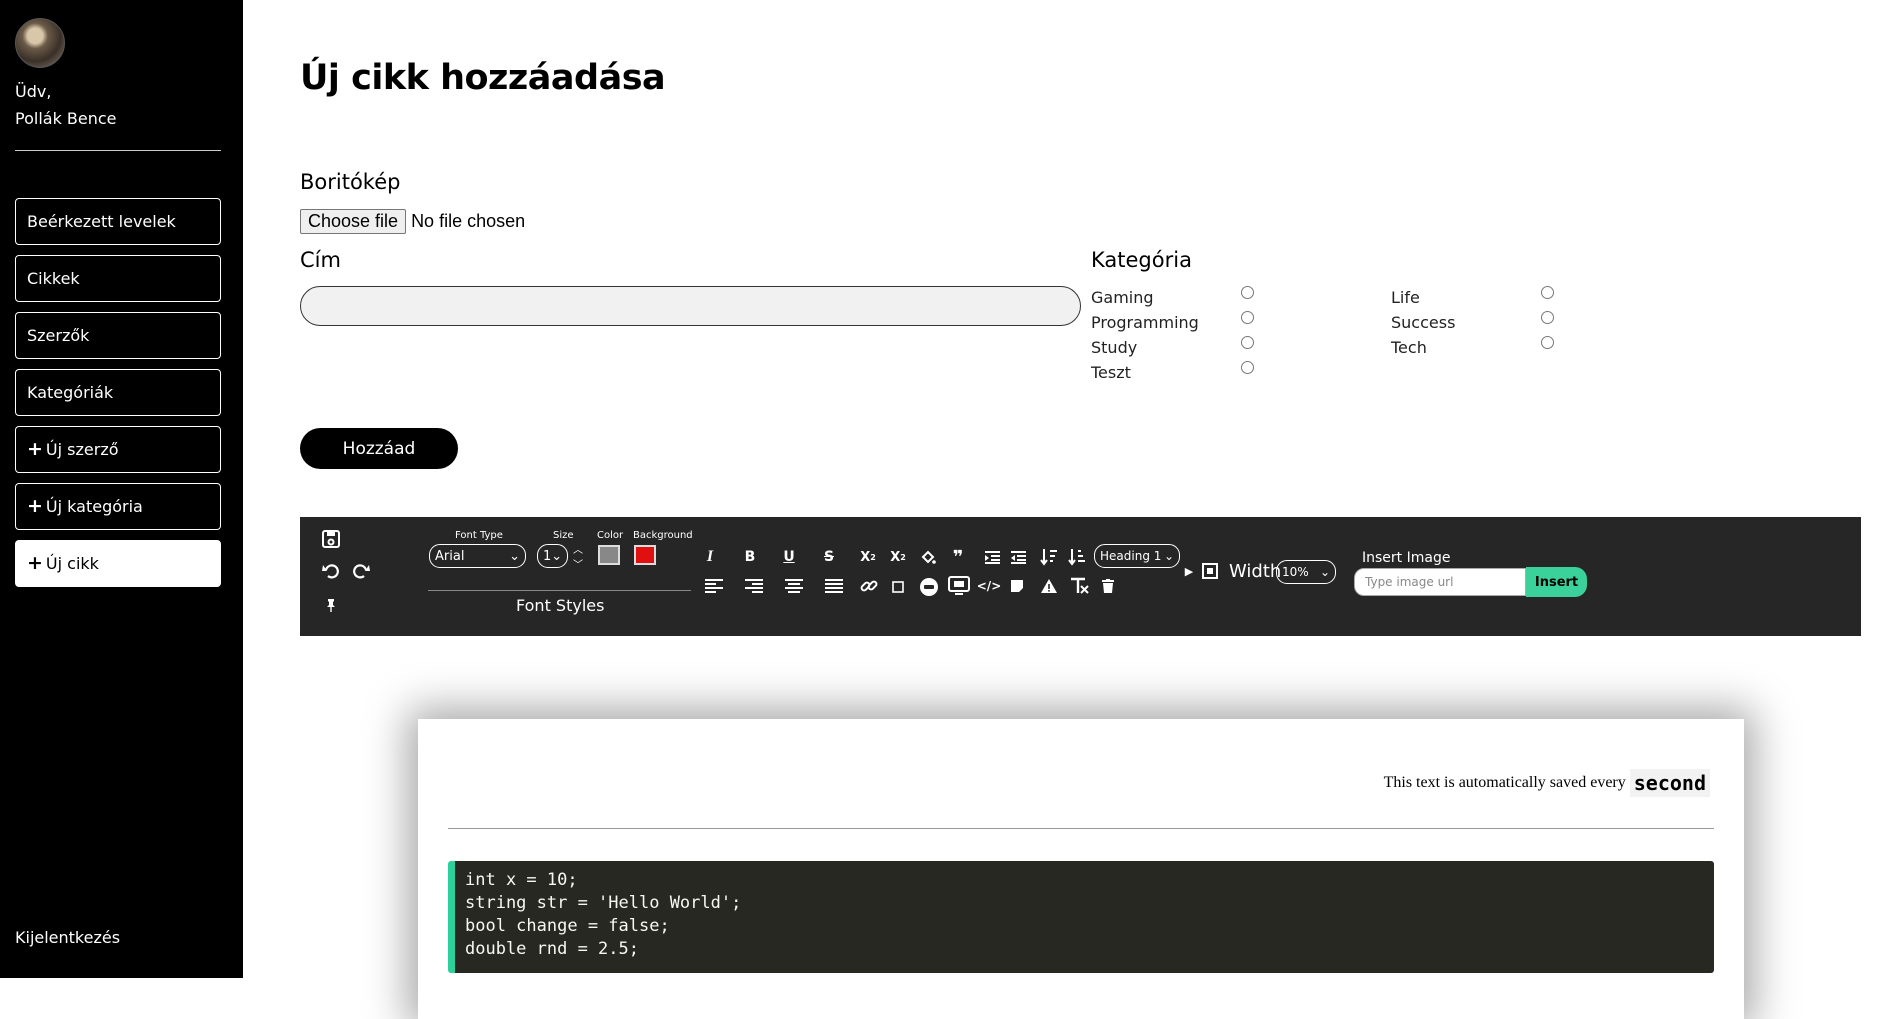 The width and height of the screenshot is (1900, 1019). Describe the element at coordinates (1141, 260) in the screenshot. I see `category-label: Kategória` at that location.